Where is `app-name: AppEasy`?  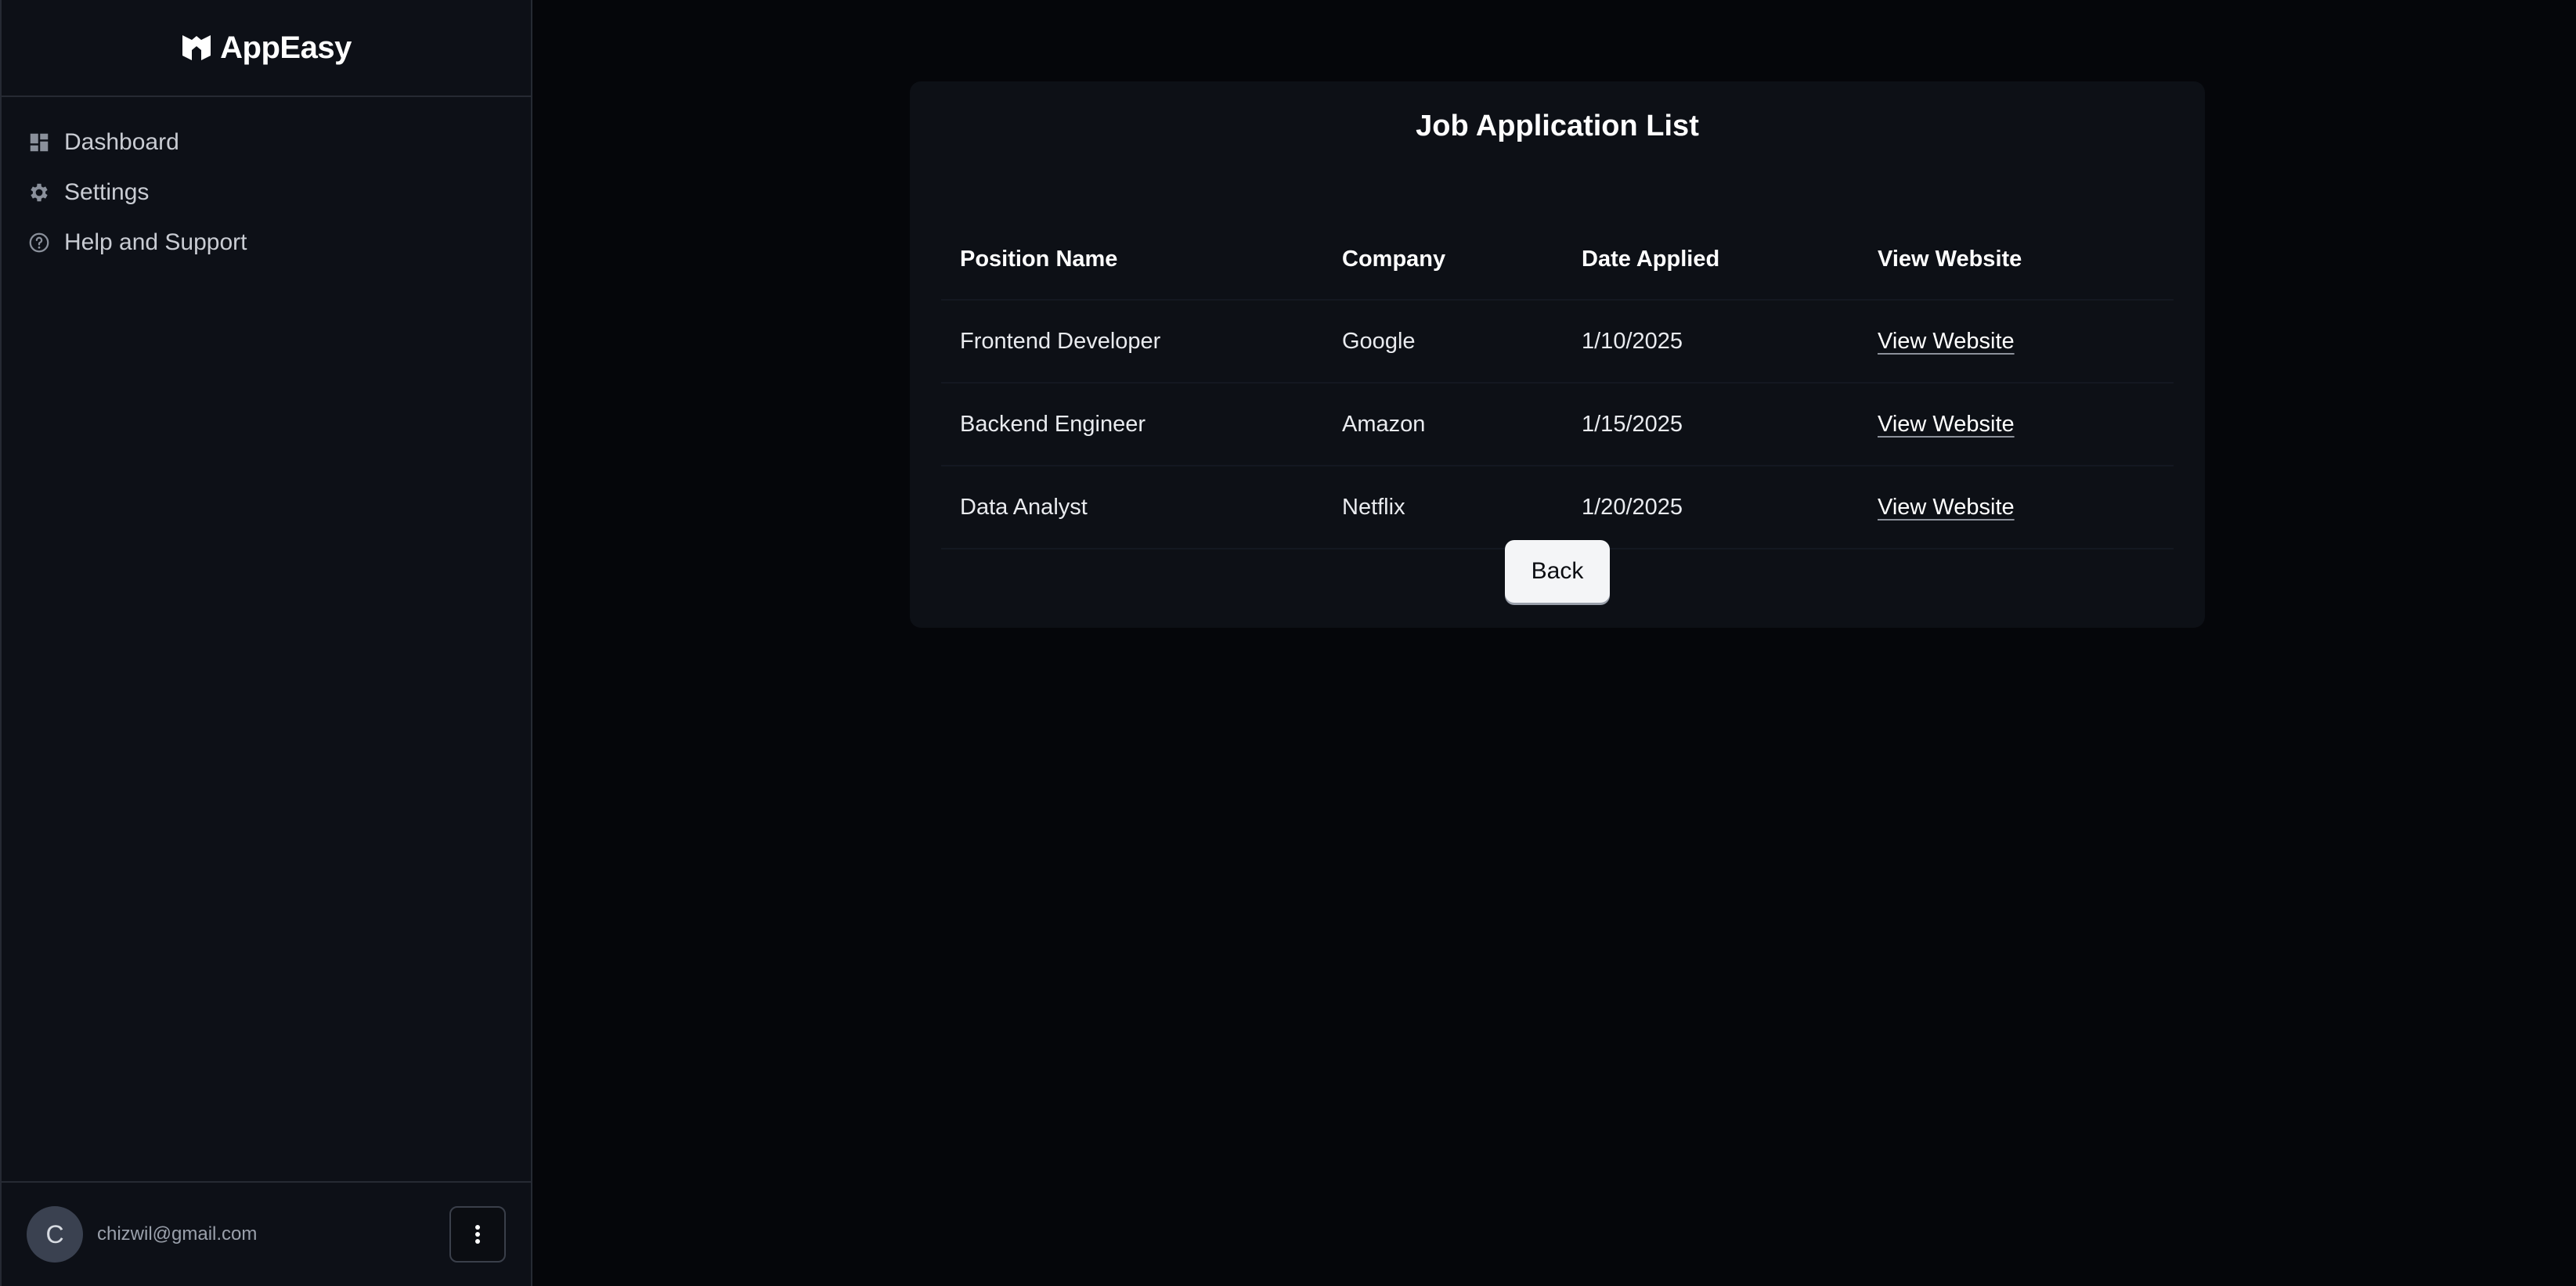
app-name: AppEasy is located at coordinates (286, 47).